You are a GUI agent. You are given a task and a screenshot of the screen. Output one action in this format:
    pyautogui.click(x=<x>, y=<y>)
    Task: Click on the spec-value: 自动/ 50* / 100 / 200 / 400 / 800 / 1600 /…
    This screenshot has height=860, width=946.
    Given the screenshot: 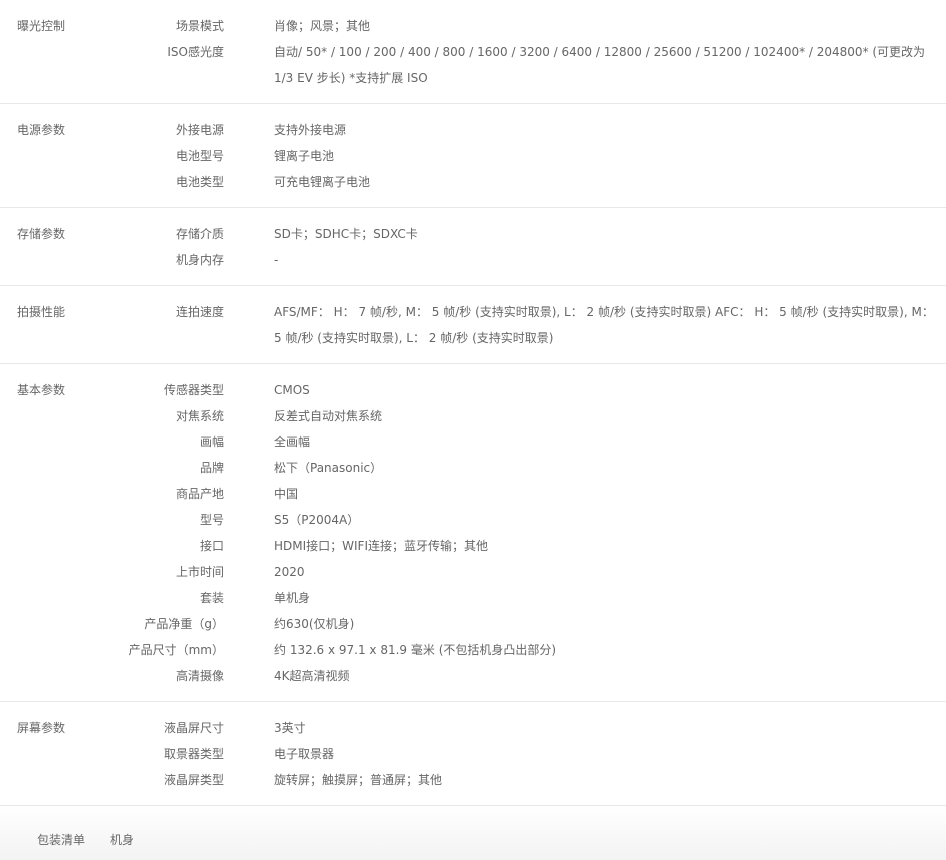 What is the action you would take?
    pyautogui.click(x=600, y=65)
    